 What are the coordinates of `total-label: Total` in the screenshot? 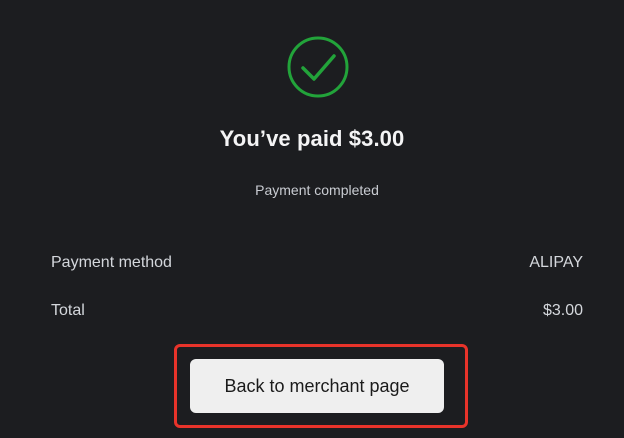 It's located at (68, 310).